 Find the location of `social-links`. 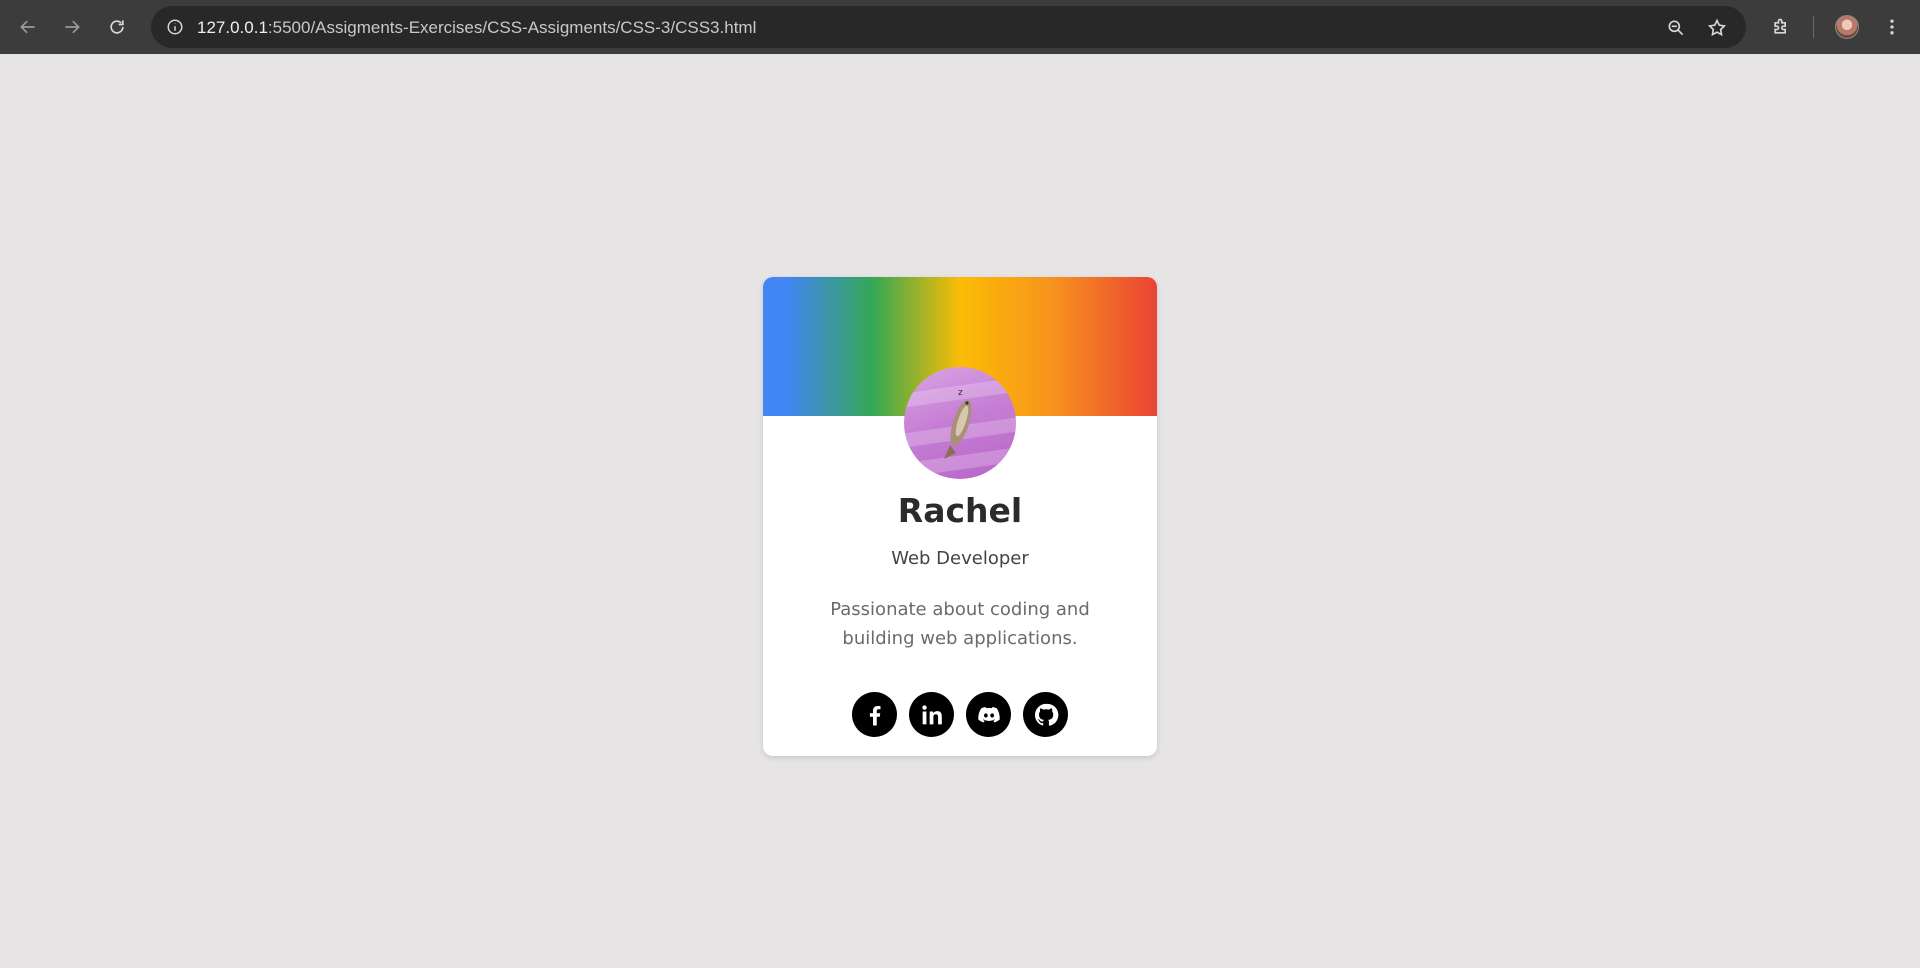

social-links is located at coordinates (960, 715).